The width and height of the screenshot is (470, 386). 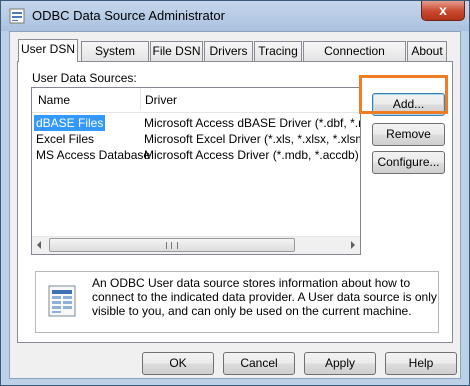 What do you see at coordinates (408, 134) in the screenshot?
I see `remove-button: Remove` at bounding box center [408, 134].